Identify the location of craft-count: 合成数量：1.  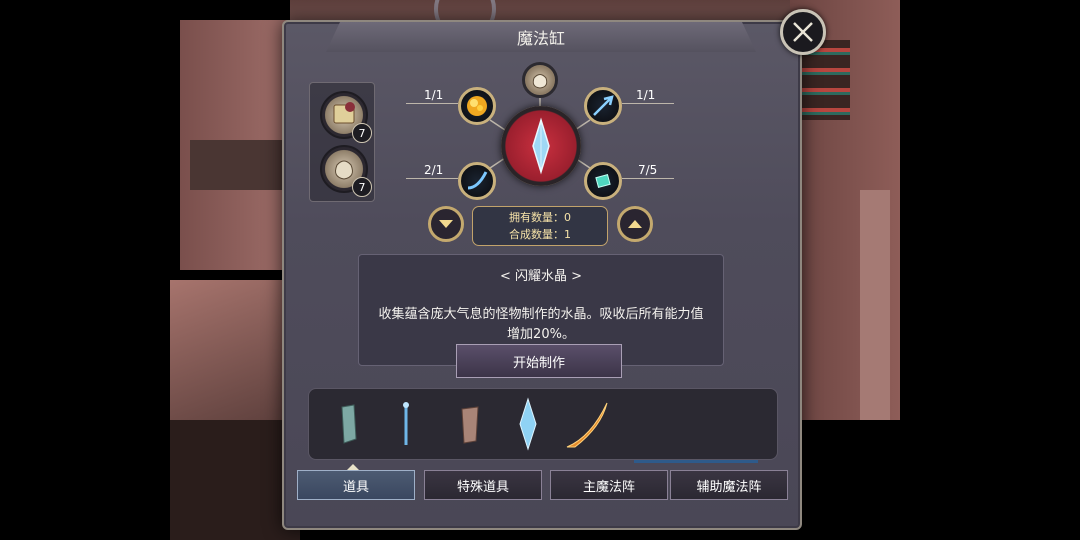
(540, 234).